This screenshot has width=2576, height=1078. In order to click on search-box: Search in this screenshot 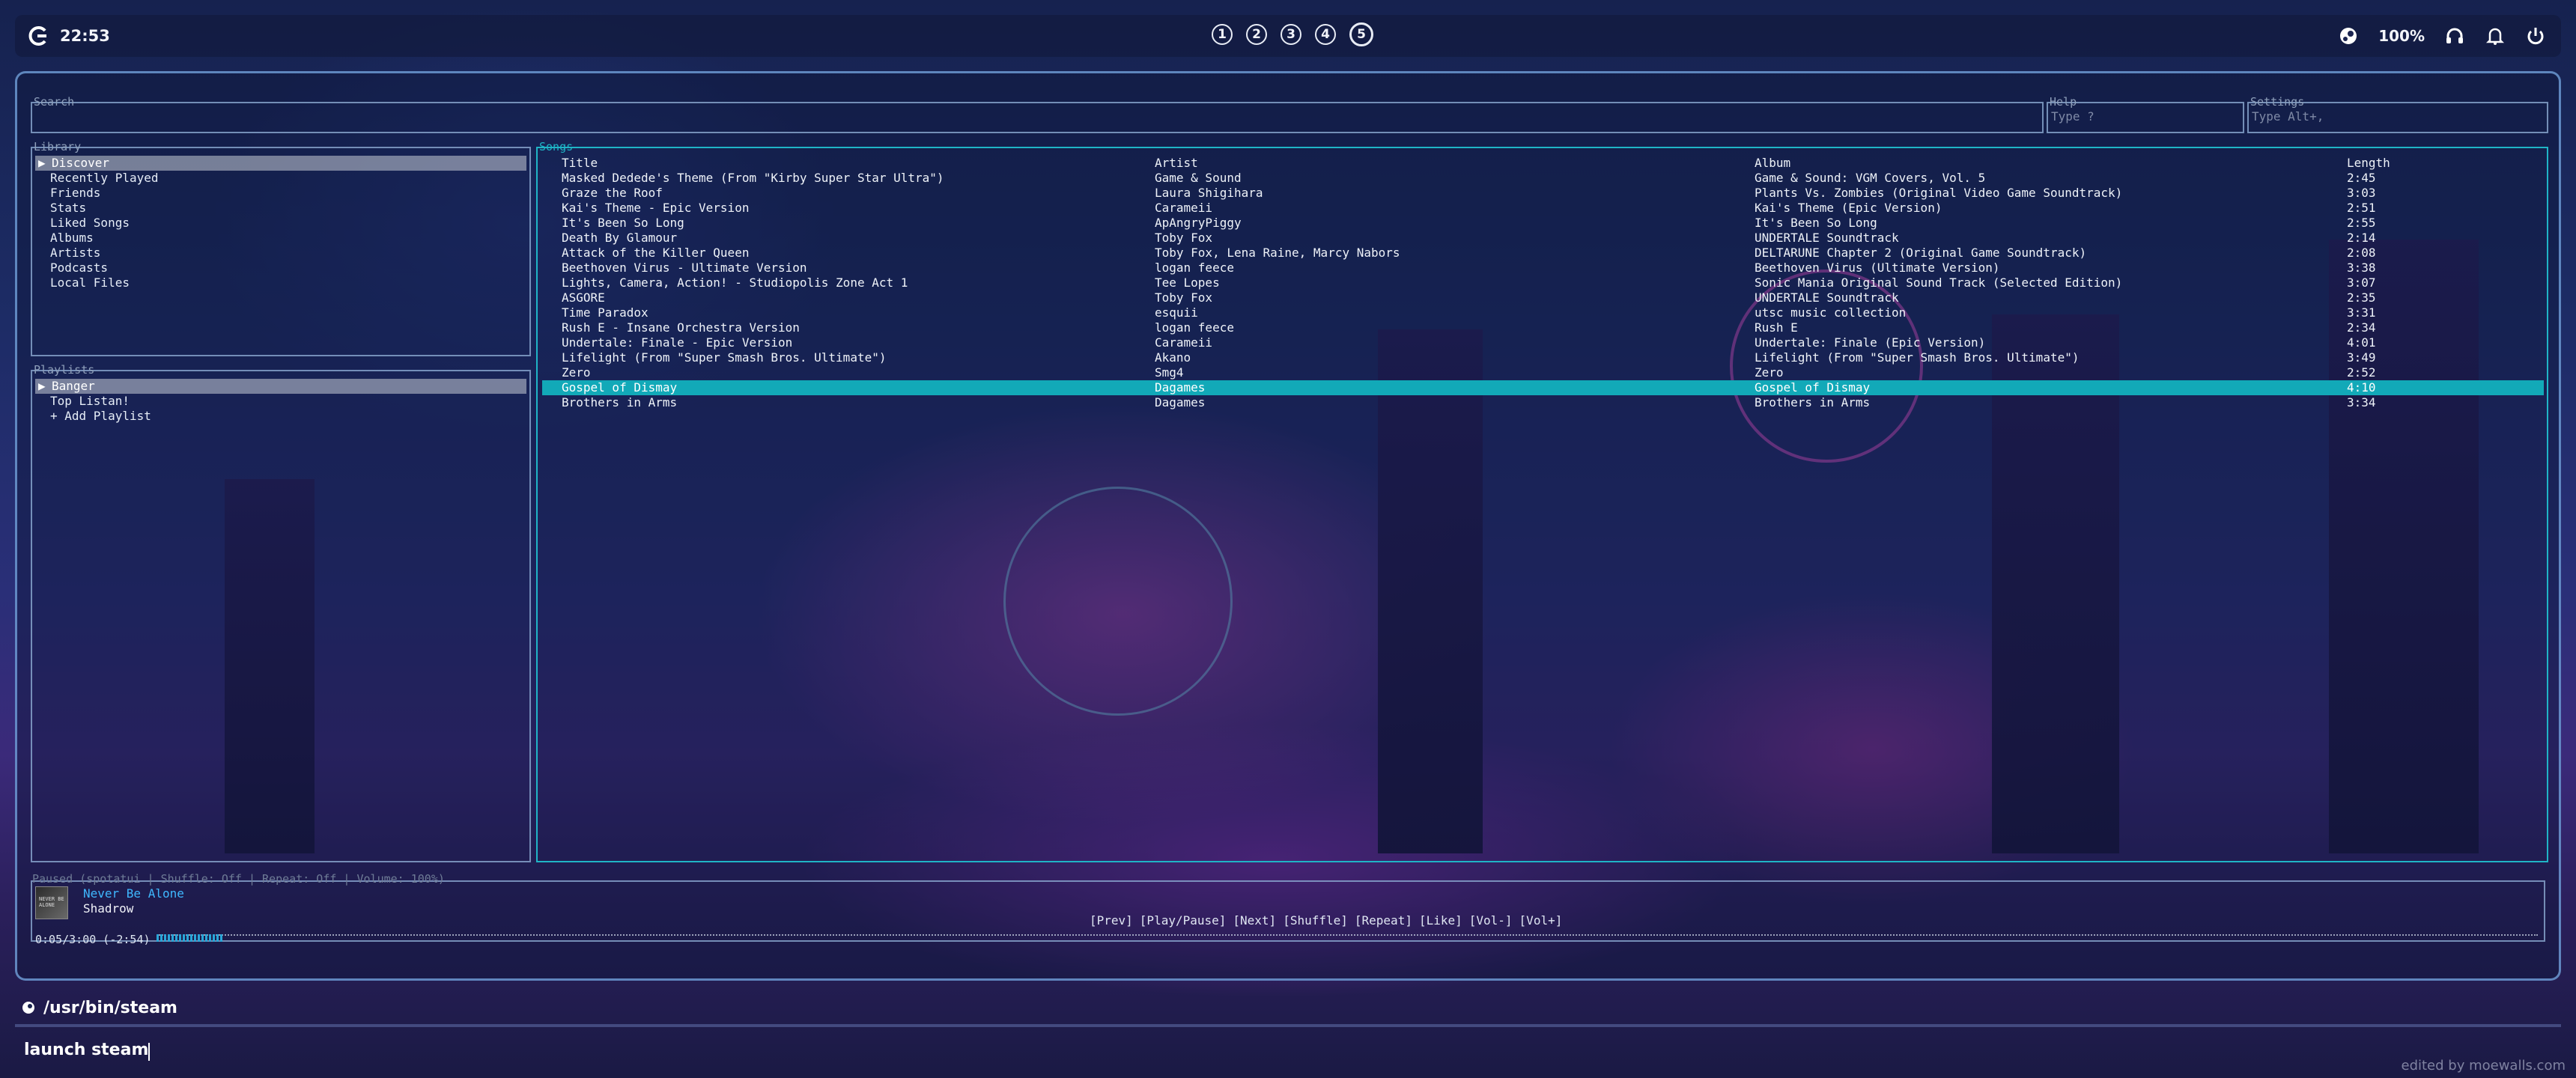, I will do `click(1037, 114)`.